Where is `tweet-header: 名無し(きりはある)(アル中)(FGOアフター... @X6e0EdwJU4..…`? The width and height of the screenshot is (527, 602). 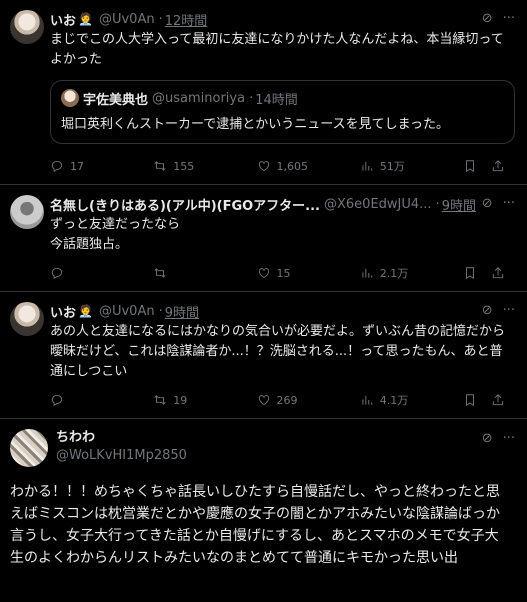
tweet-header: 名無し(きりはある)(アル中)(FGOアフター... @X6e0EdwJU4..… is located at coordinates (263, 204).